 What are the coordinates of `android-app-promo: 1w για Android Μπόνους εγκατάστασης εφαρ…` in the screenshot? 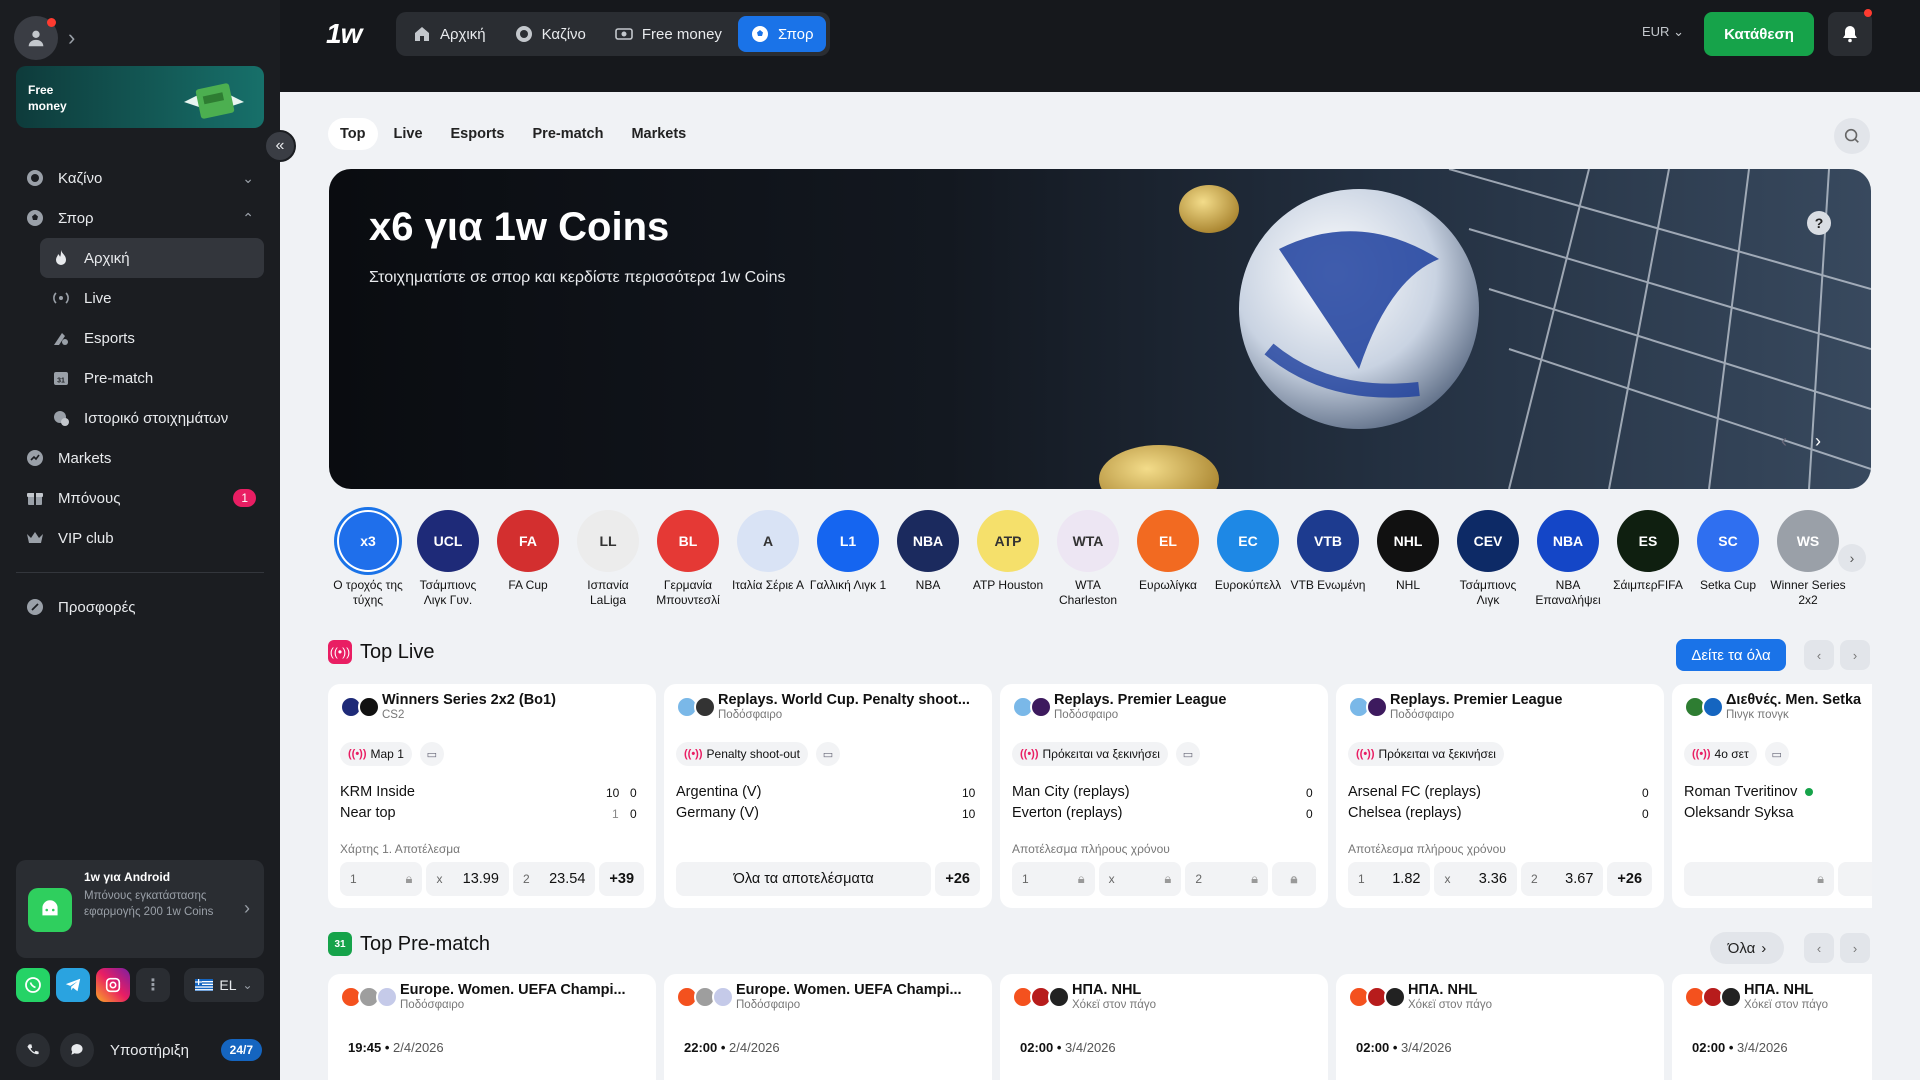 It's located at (140, 909).